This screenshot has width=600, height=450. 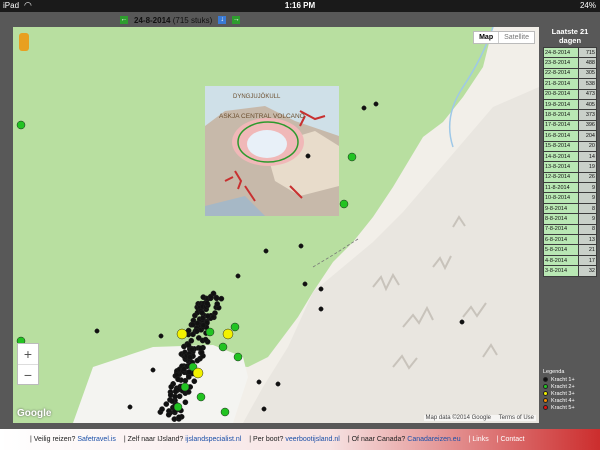 I want to click on day-date: 11-8-2014, so click(x=561, y=188).